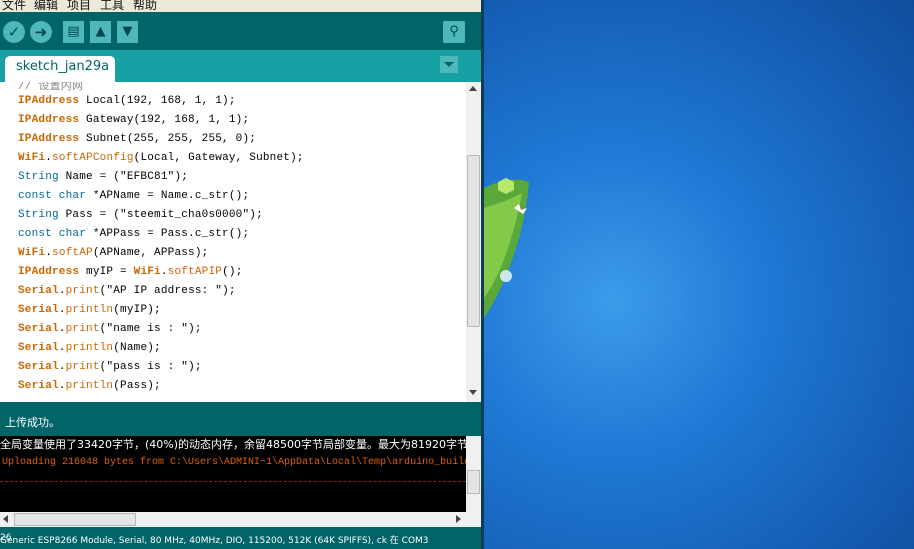 The height and width of the screenshot is (549, 914). I want to click on code-line: IPAddress myIP = WiFi.softAPIP();, so click(130, 272).